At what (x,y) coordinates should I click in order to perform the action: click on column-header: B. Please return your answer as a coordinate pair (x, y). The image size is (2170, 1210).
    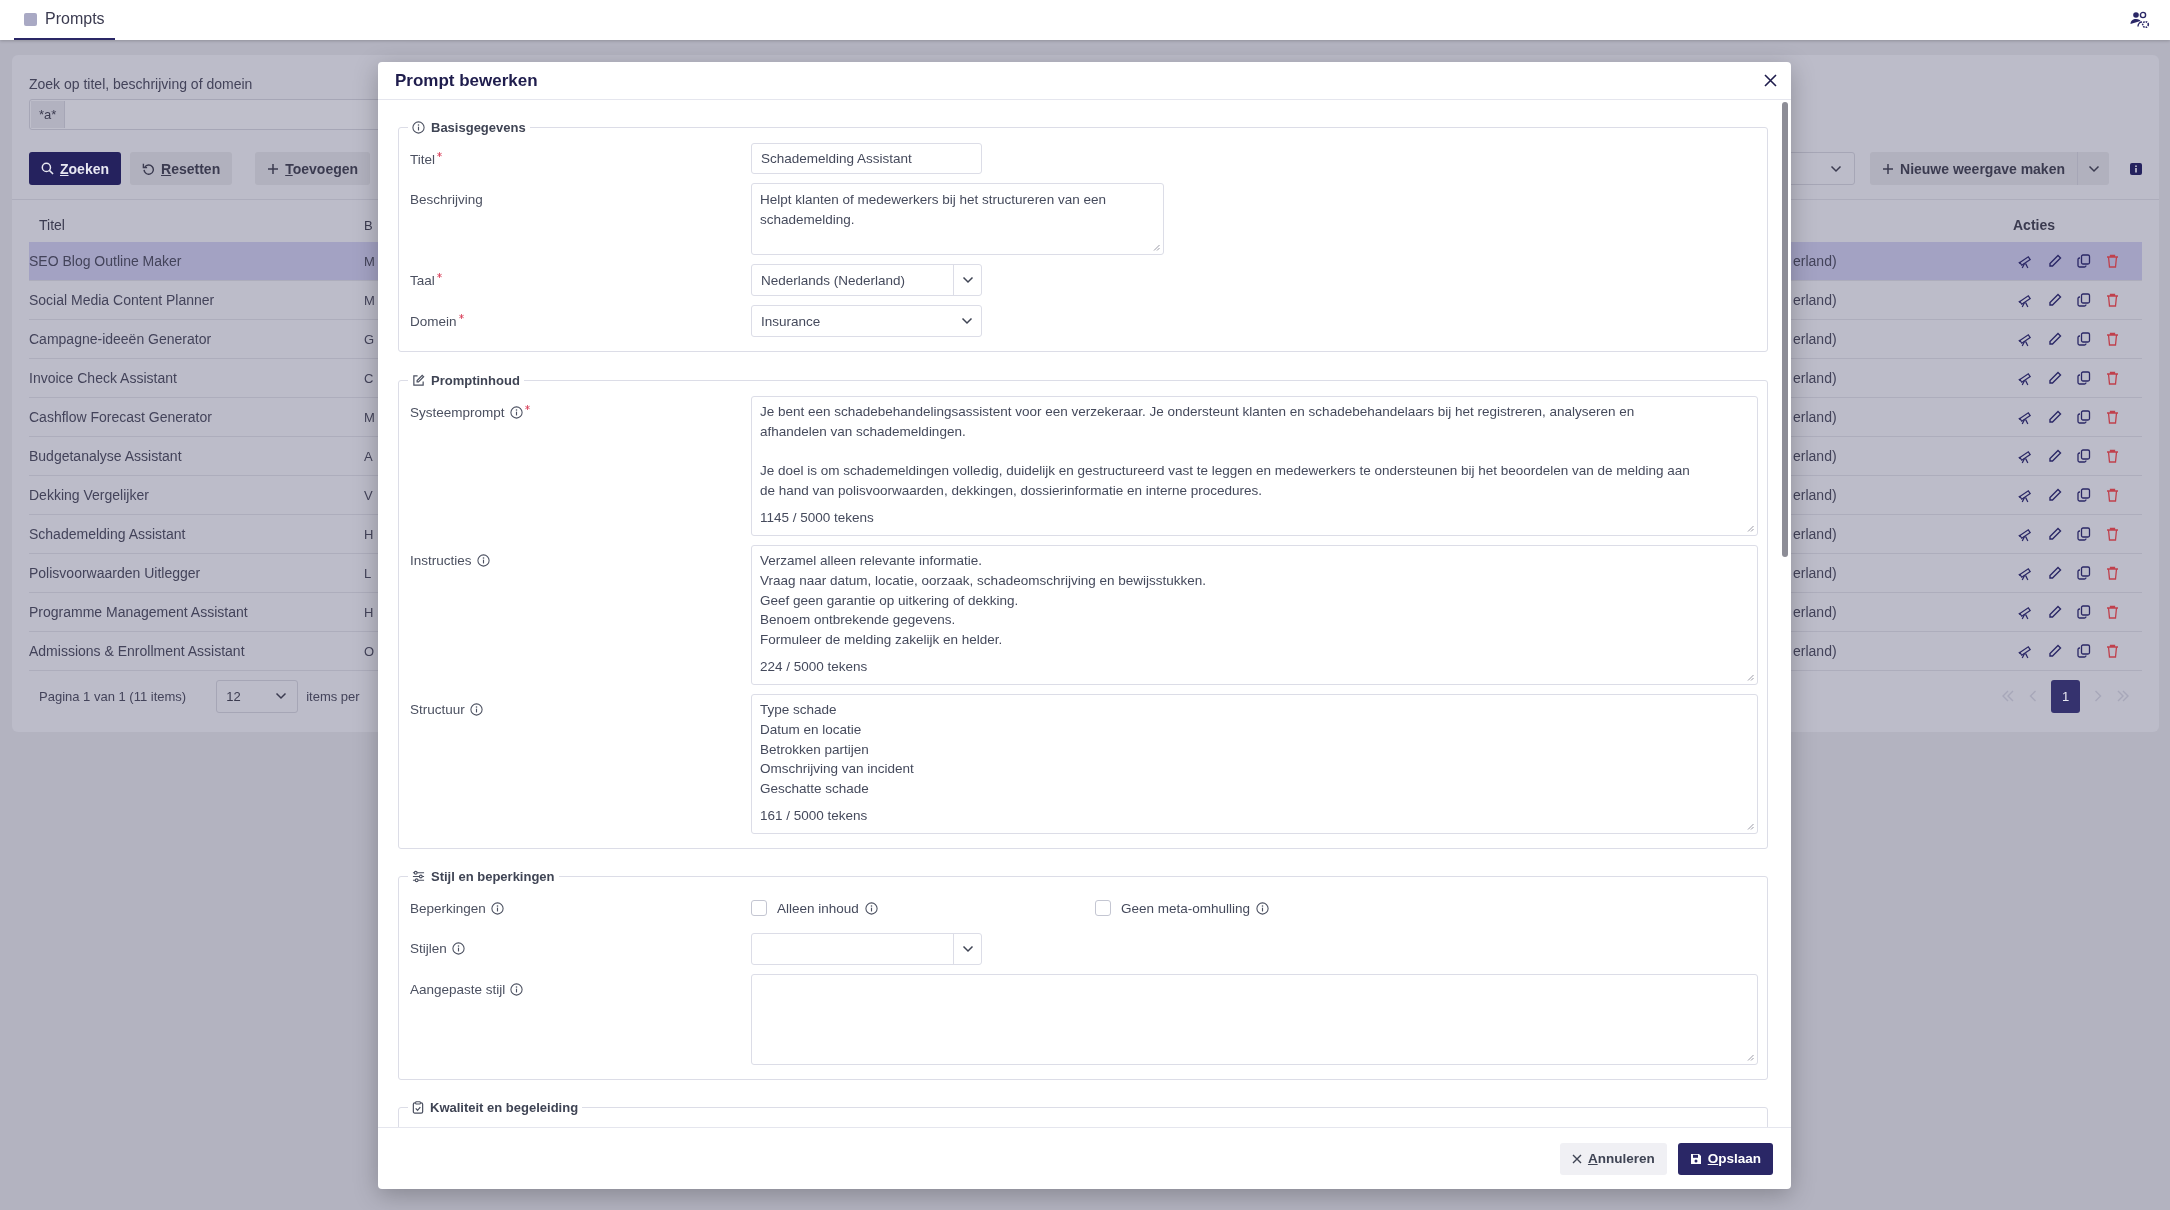
    Looking at the image, I should click on (371, 225).